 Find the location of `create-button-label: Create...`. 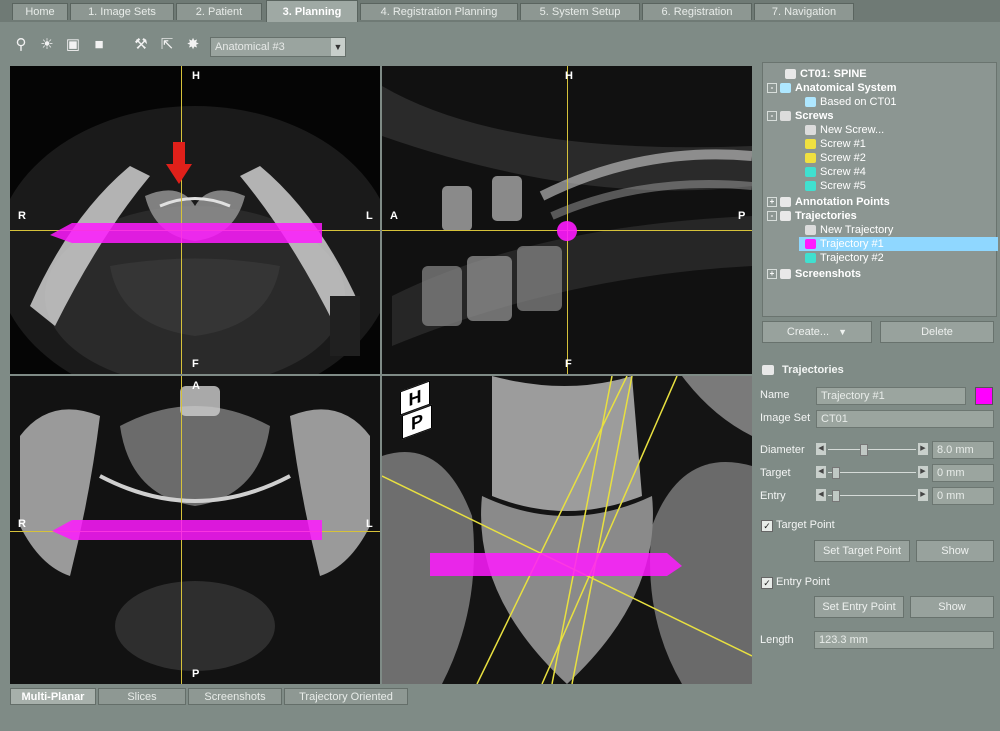

create-button-label: Create... is located at coordinates (808, 332).